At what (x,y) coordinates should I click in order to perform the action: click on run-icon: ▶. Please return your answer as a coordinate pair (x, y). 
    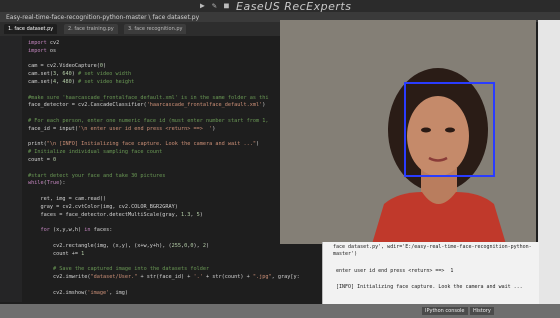
    Looking at the image, I should click on (204, 6).